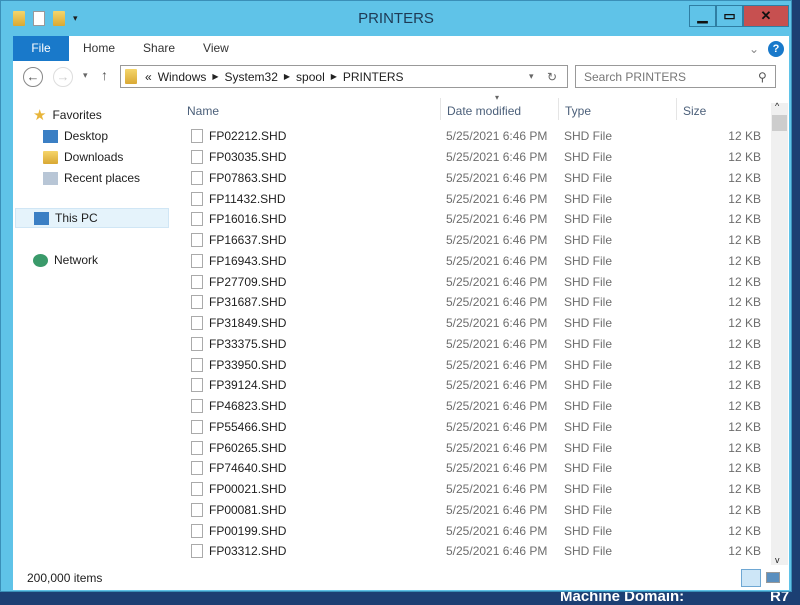  Describe the element at coordinates (500, 109) in the screenshot. I see `column-date-modified: Date modified` at that location.